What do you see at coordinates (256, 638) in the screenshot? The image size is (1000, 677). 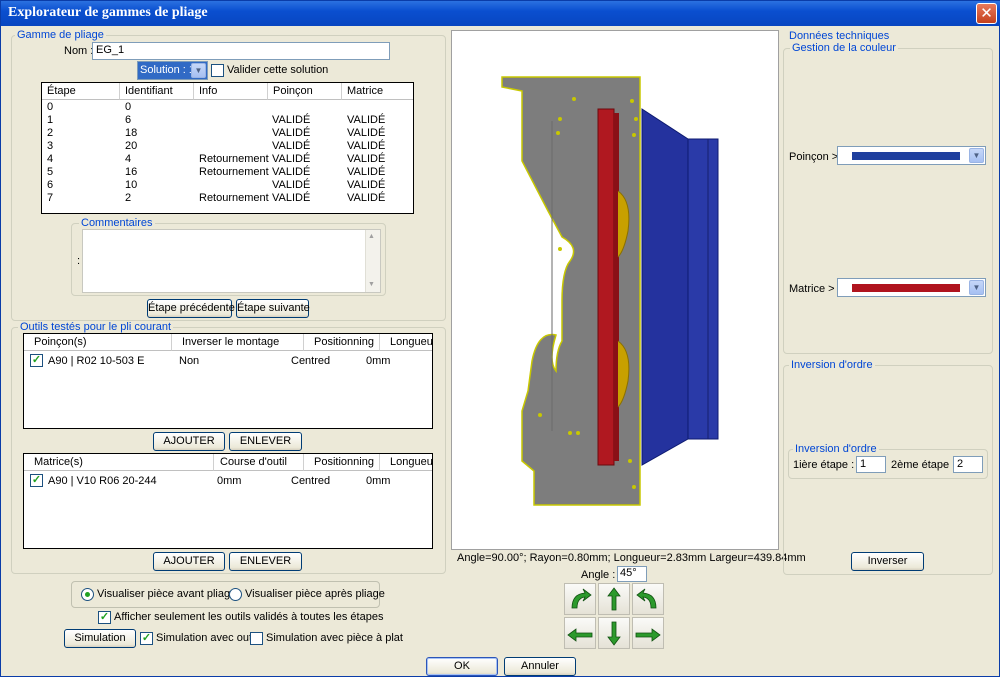 I see `simulation-plat-checkbox` at bounding box center [256, 638].